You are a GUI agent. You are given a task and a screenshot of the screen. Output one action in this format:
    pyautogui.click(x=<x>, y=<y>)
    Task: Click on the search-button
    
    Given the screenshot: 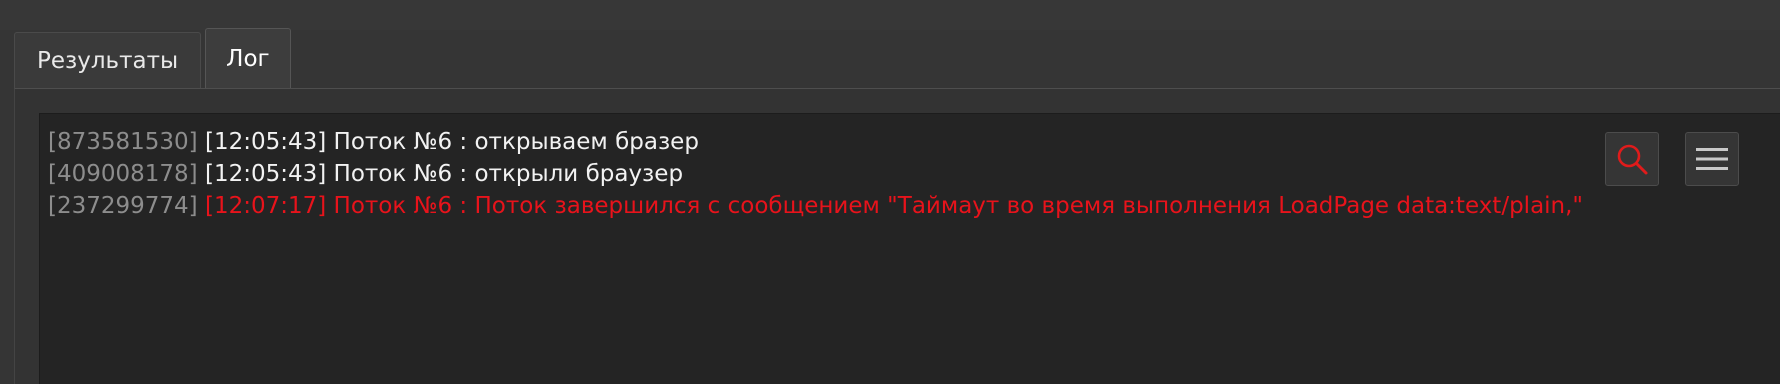 What is the action you would take?
    pyautogui.click(x=1632, y=159)
    